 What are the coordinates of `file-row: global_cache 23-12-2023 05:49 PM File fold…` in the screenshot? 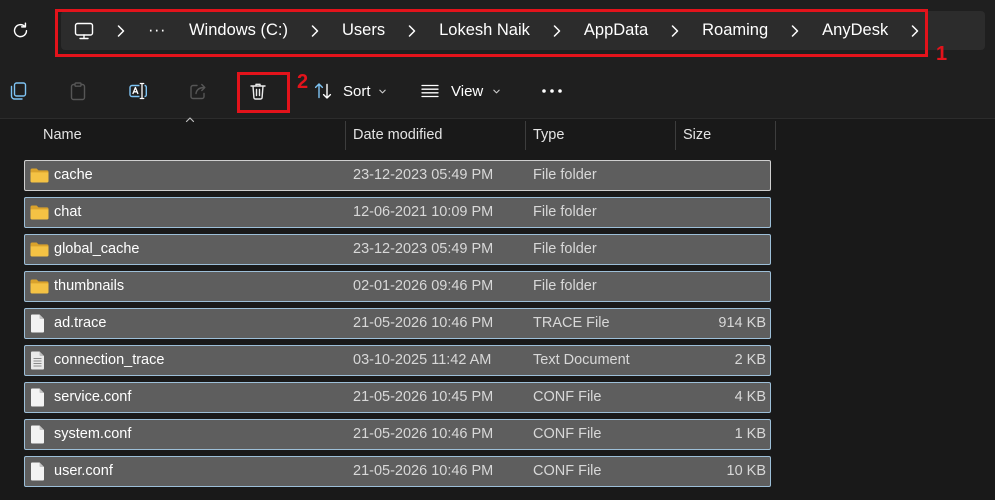 It's located at (397, 249).